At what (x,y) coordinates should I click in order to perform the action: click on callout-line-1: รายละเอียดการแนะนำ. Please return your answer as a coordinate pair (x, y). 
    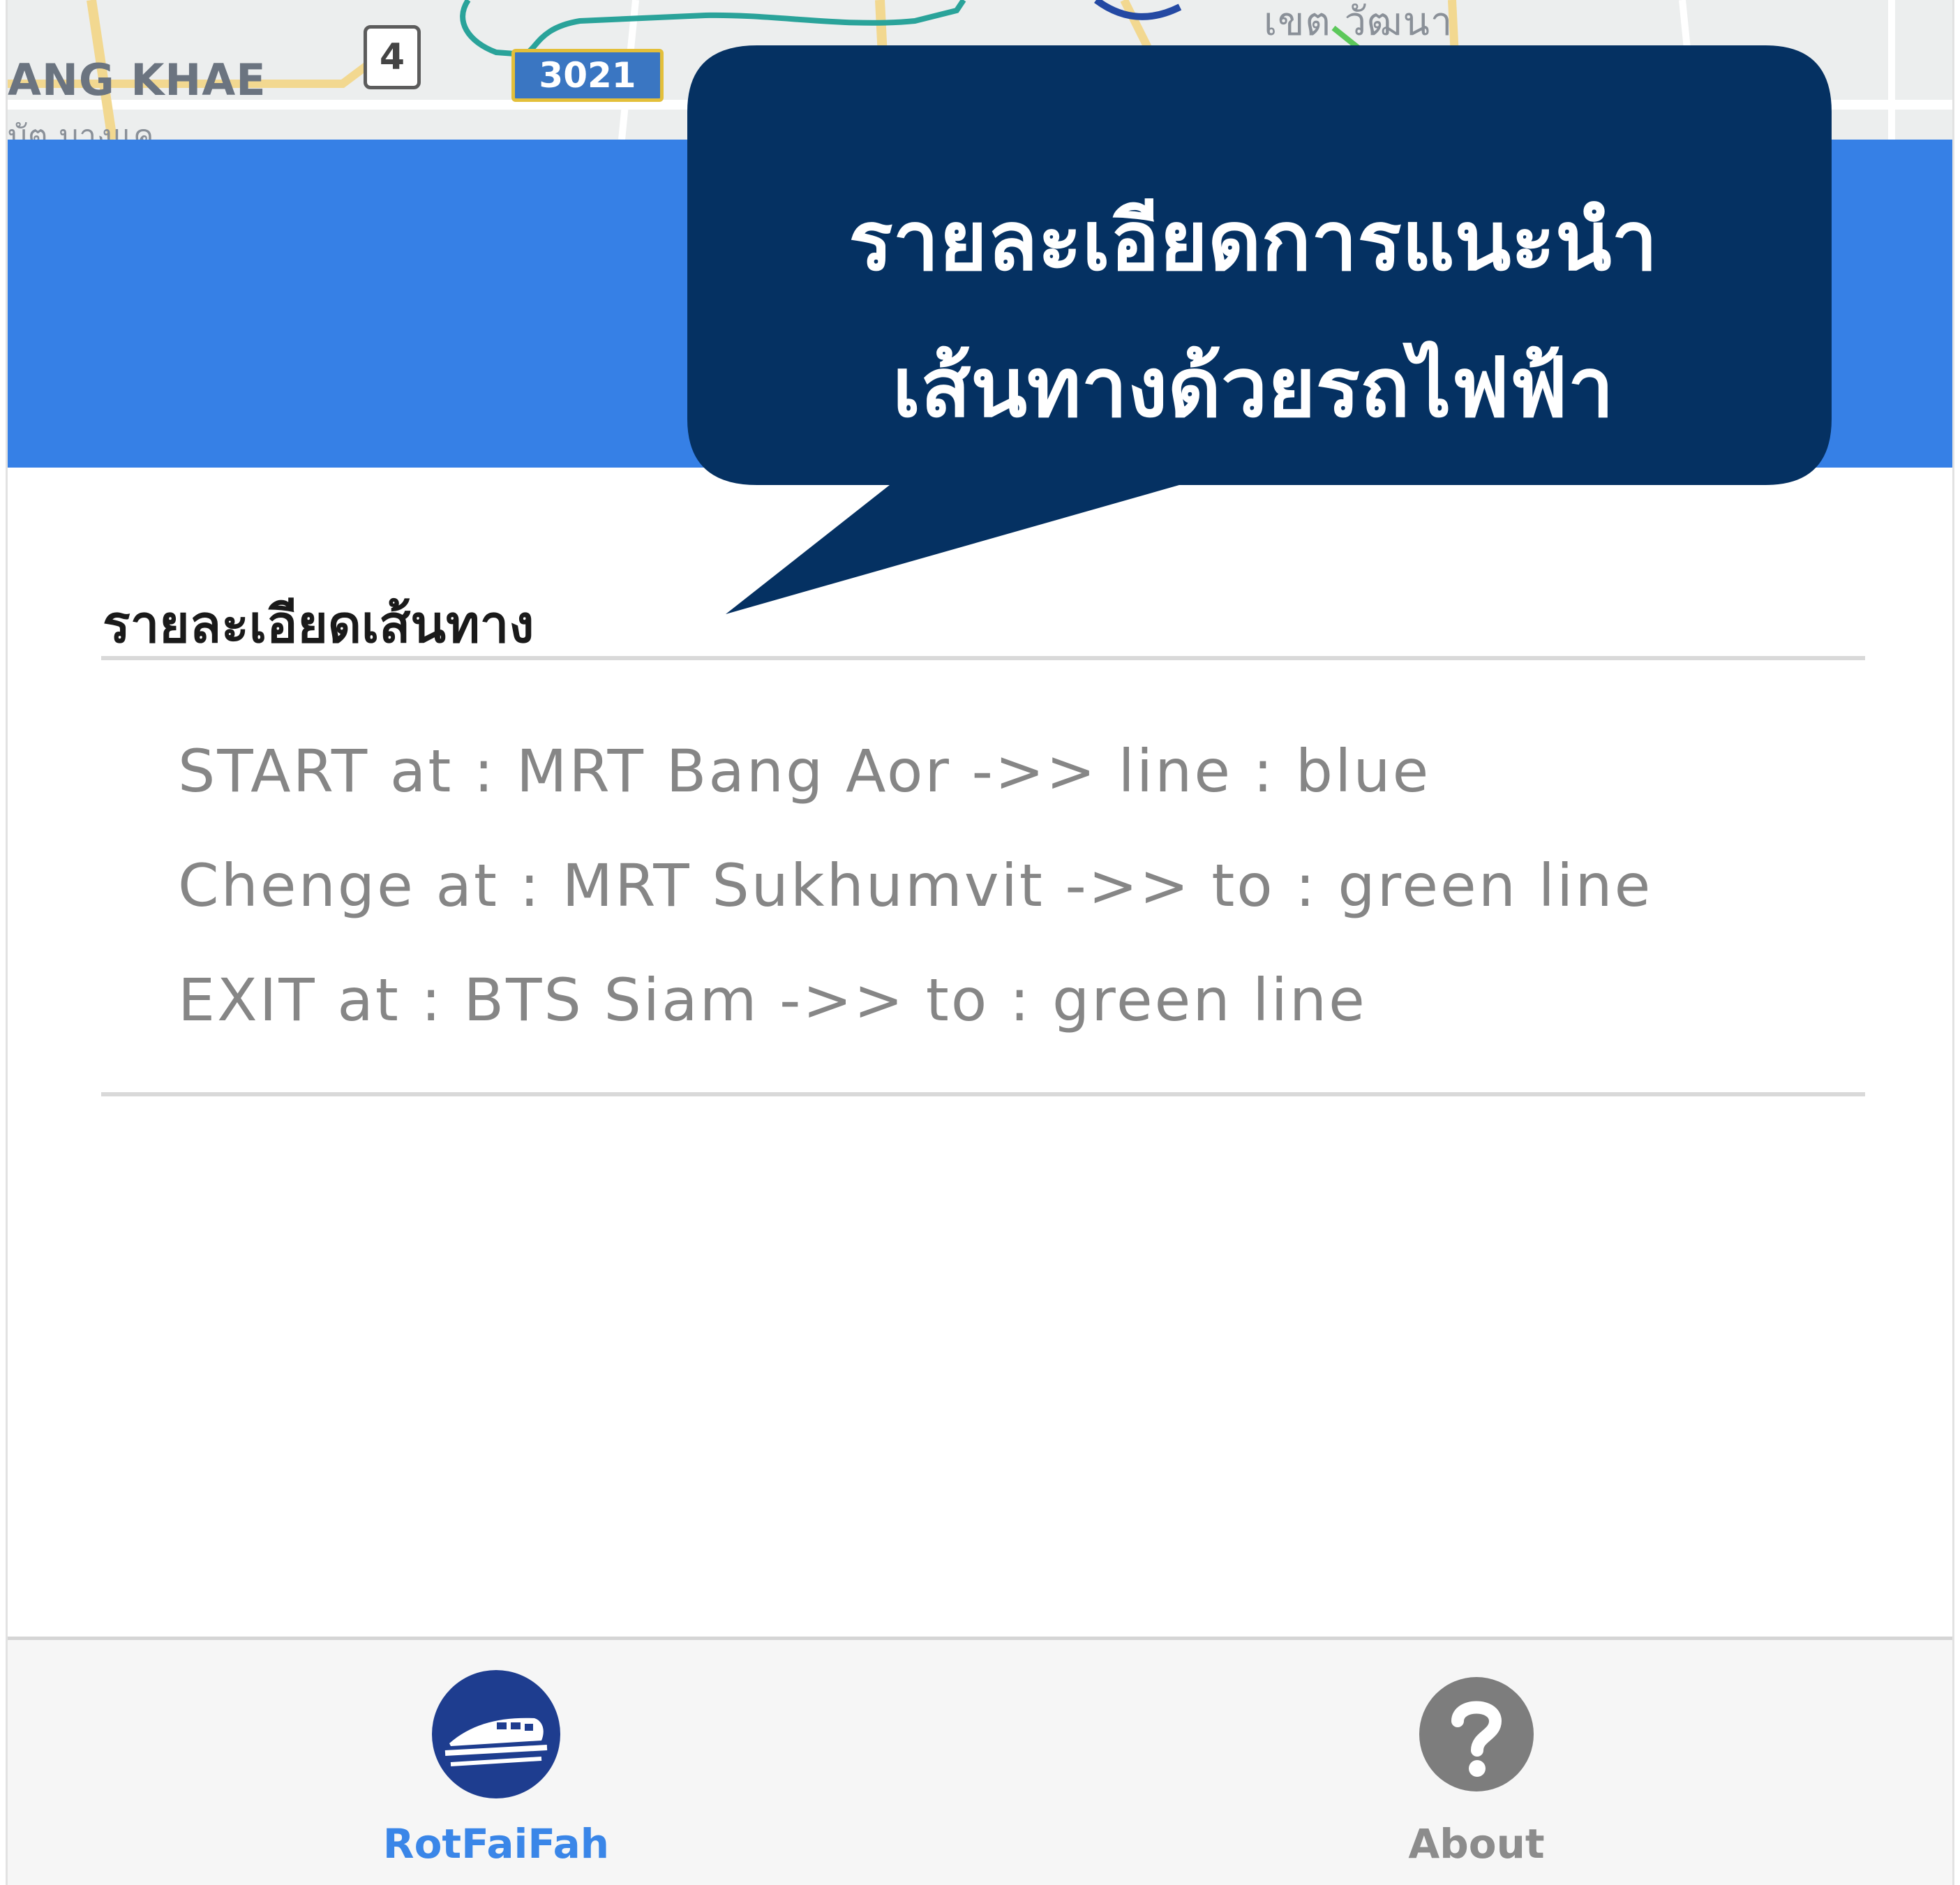
    Looking at the image, I should click on (1253, 241).